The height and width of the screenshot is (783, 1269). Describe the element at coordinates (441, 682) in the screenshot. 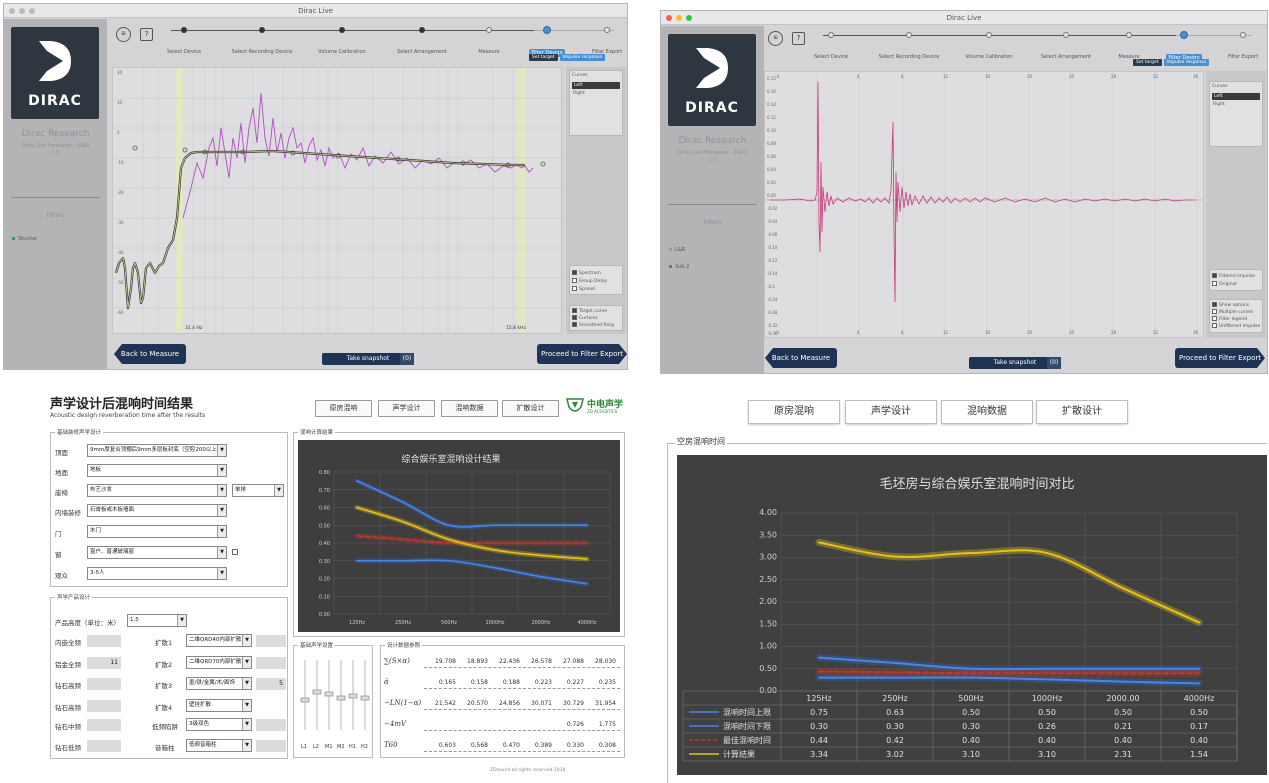

I see `param-cell: 0.165` at that location.